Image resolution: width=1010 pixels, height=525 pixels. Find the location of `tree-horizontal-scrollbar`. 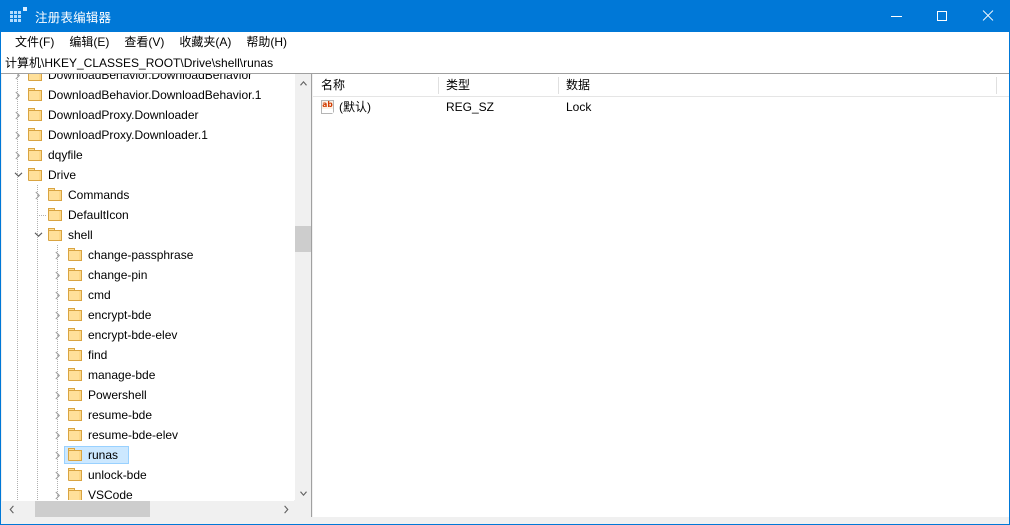

tree-horizontal-scrollbar is located at coordinates (148, 508).